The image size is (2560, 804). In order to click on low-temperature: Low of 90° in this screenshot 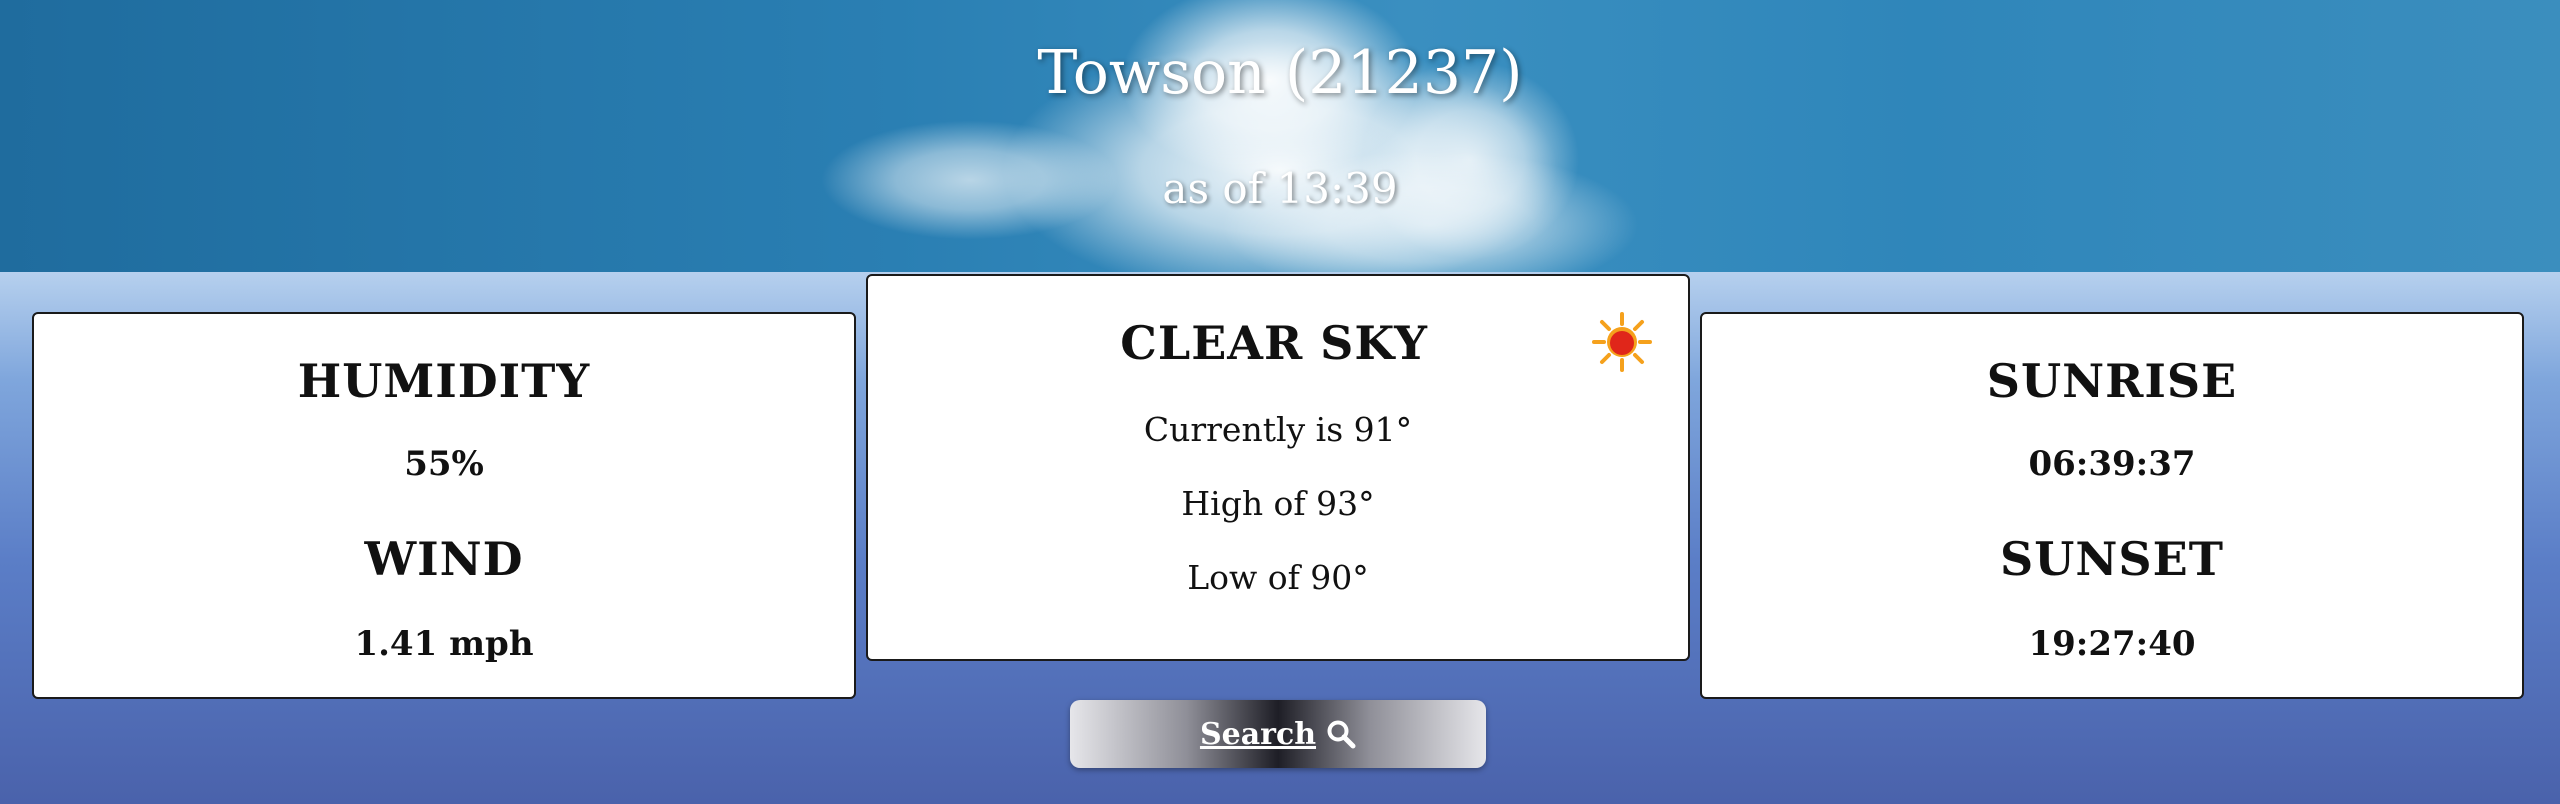, I will do `click(1278, 577)`.